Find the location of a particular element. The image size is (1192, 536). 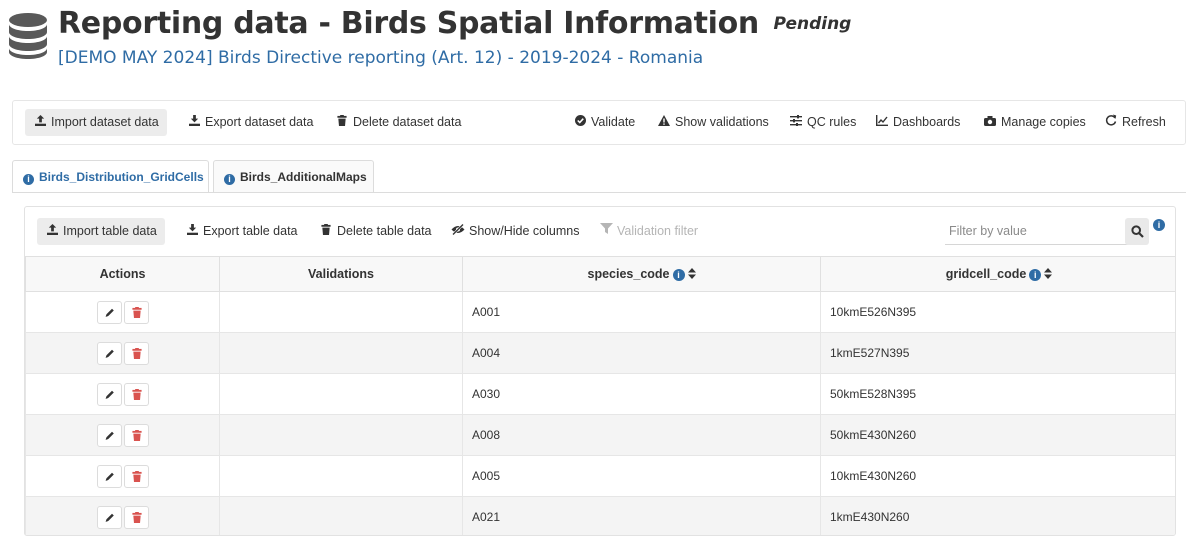

line-chart-icon is located at coordinates (882, 123).